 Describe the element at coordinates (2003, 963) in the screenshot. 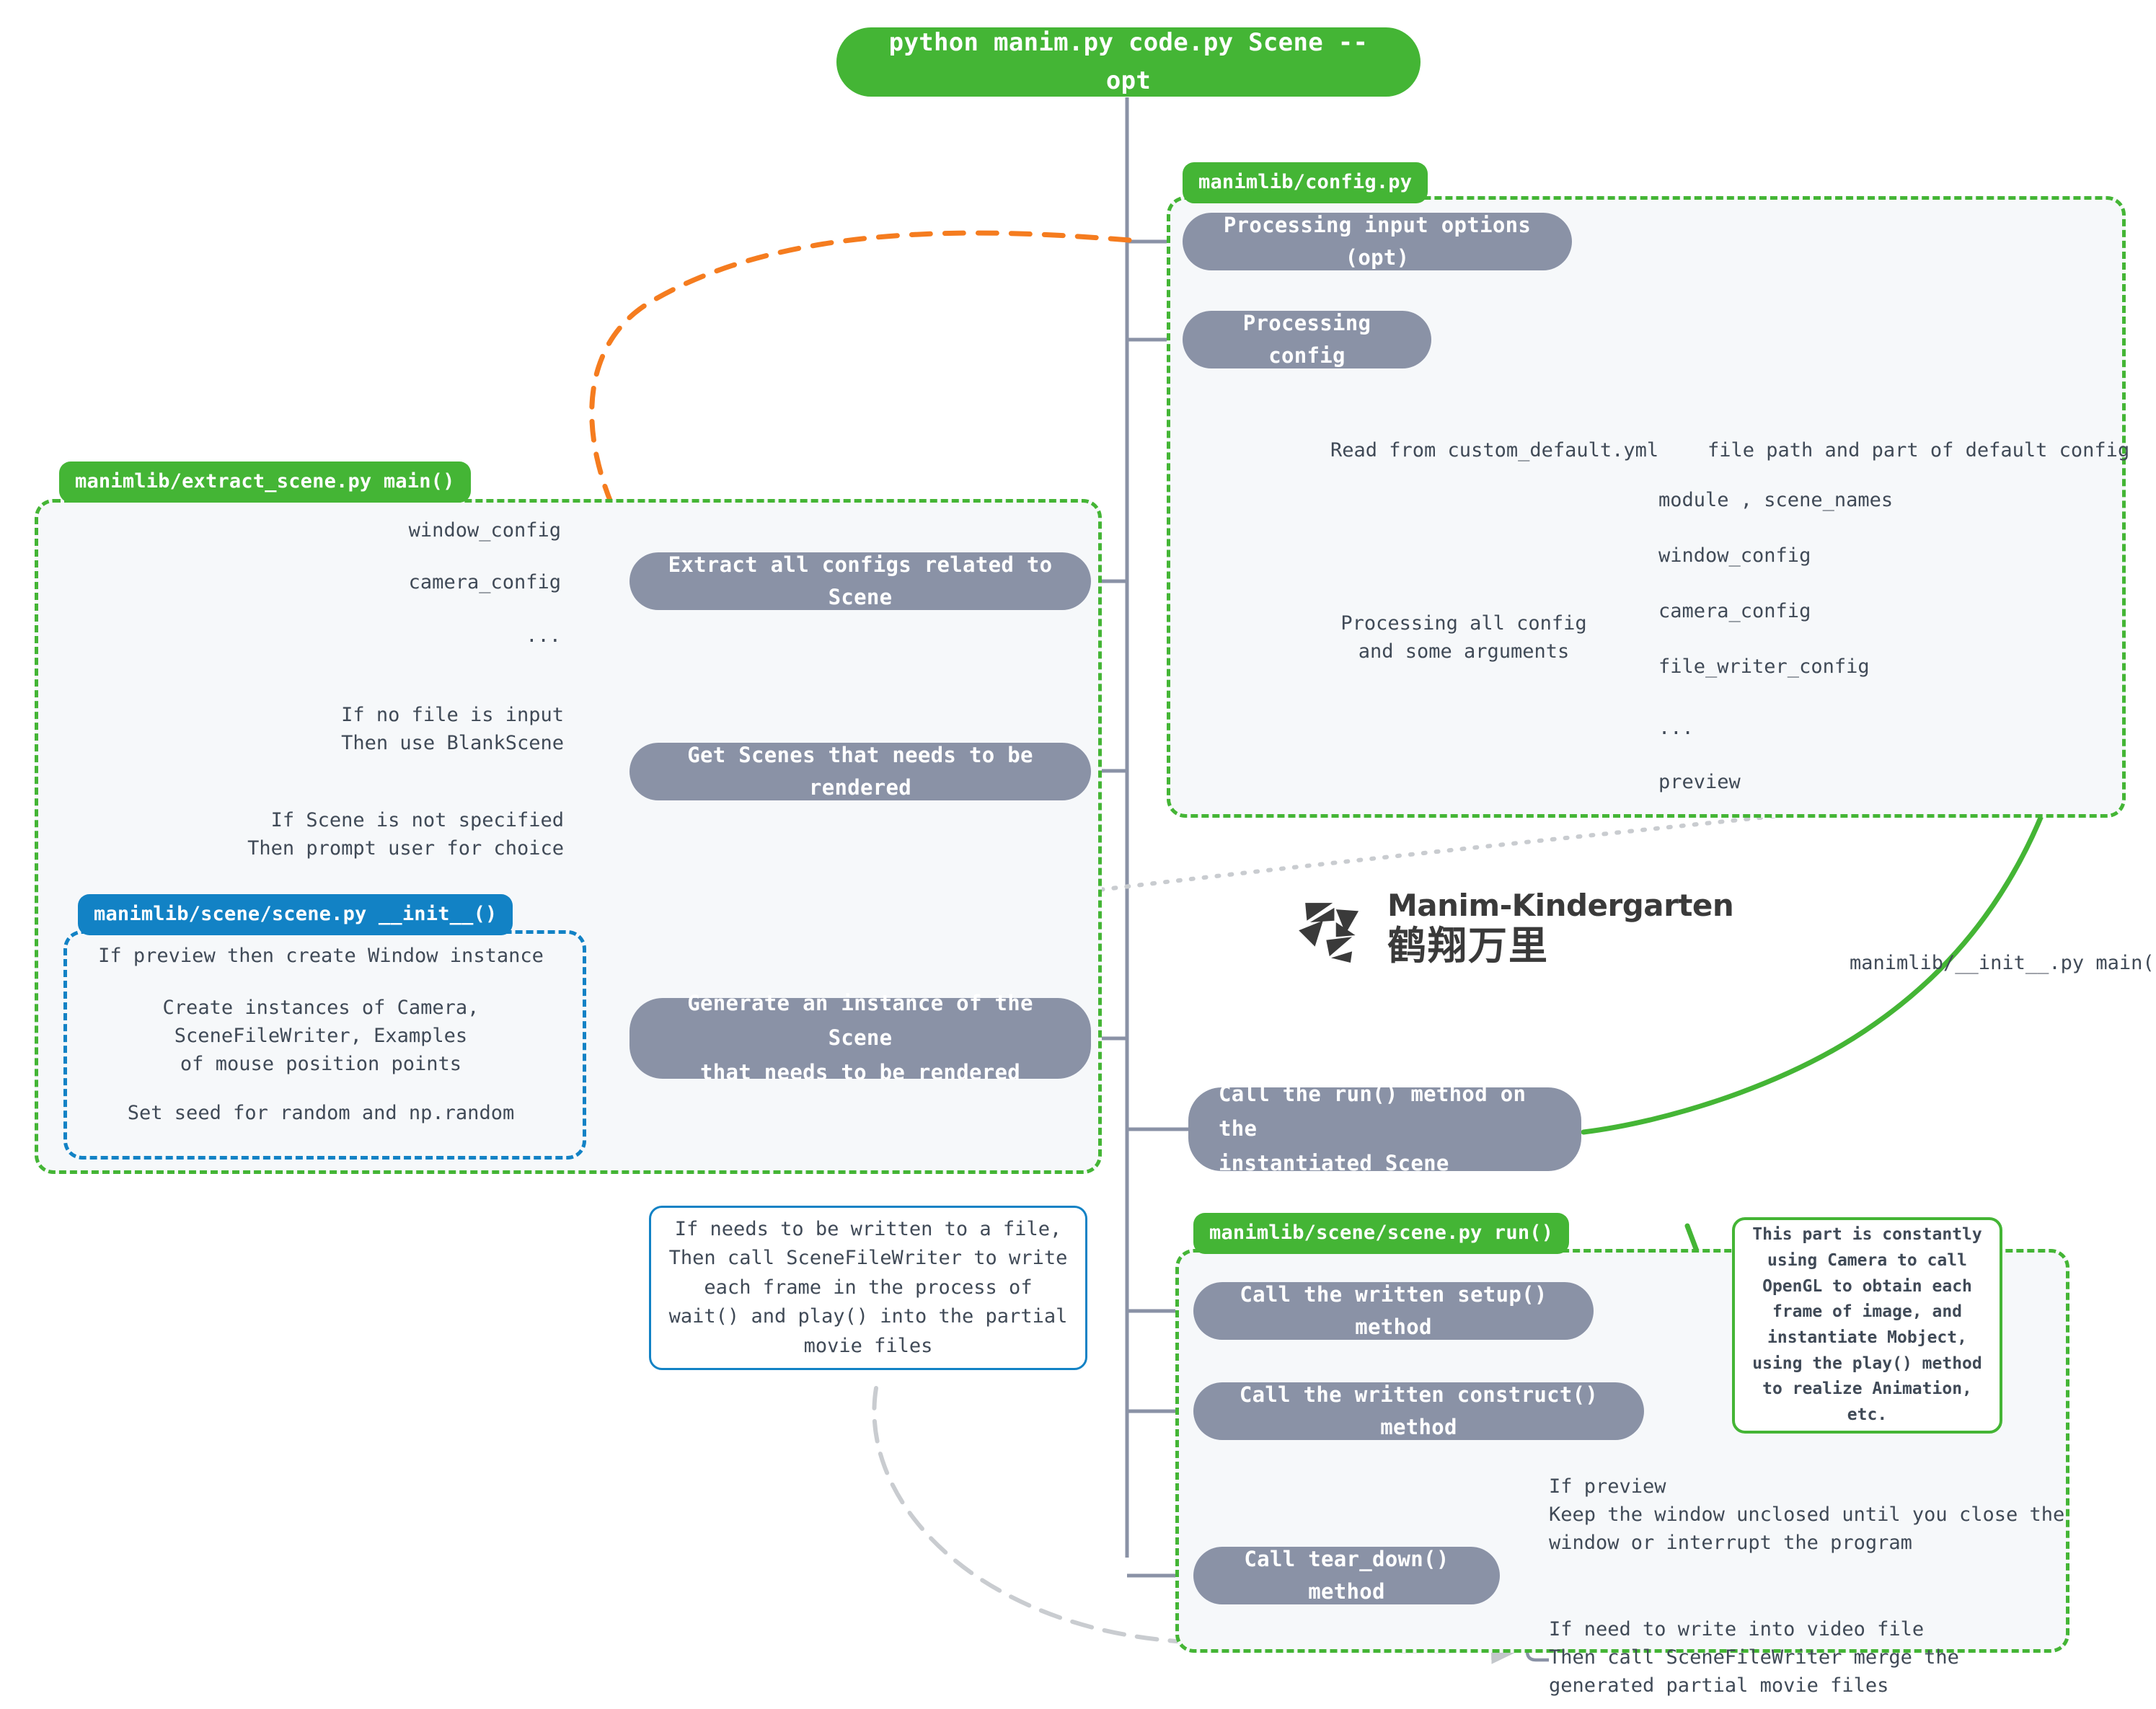

I see `label-init-main: manimlib/__init__.py main()` at that location.